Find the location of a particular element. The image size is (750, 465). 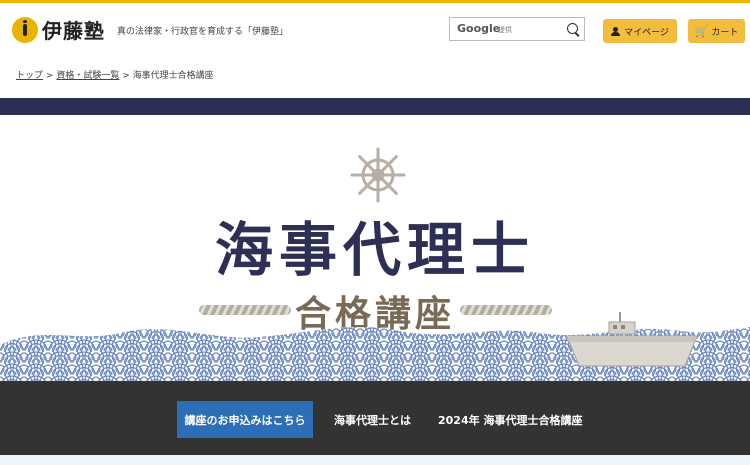

hero-top-band is located at coordinates (375, 106).